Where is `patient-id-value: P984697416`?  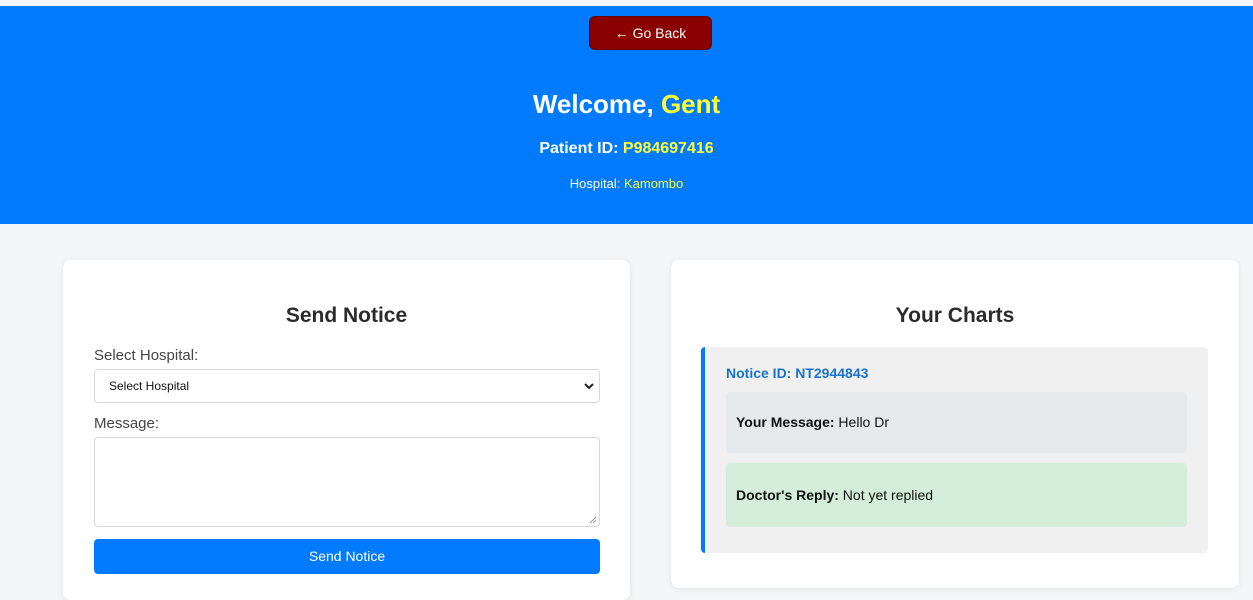
patient-id-value: P984697416 is located at coordinates (668, 148).